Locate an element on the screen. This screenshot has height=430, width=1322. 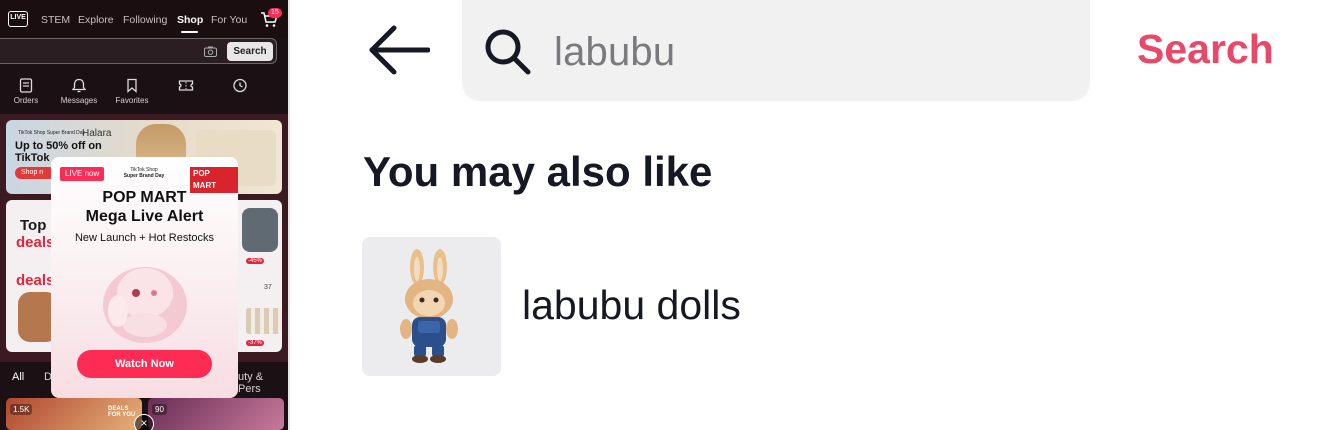
suggestion-item: labubu dolls is located at coordinates (631, 305).